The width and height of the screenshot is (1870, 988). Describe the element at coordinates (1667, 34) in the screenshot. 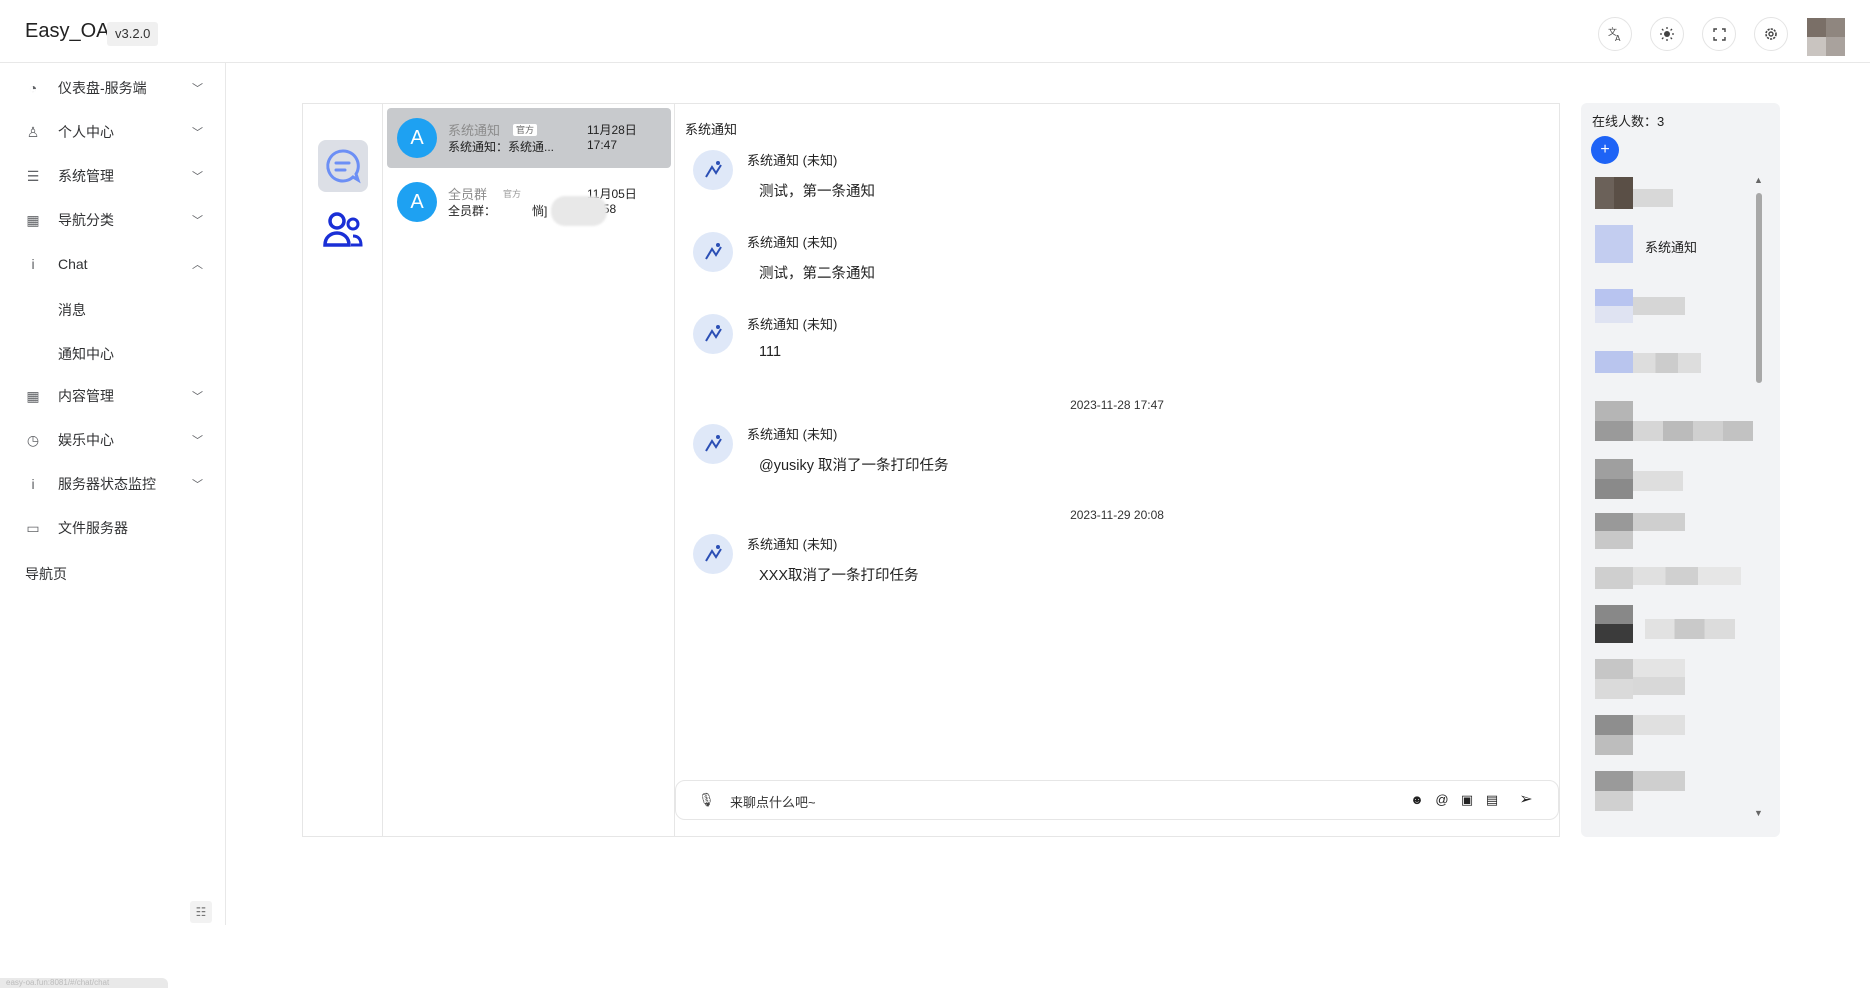

I see `theme-icon` at that location.